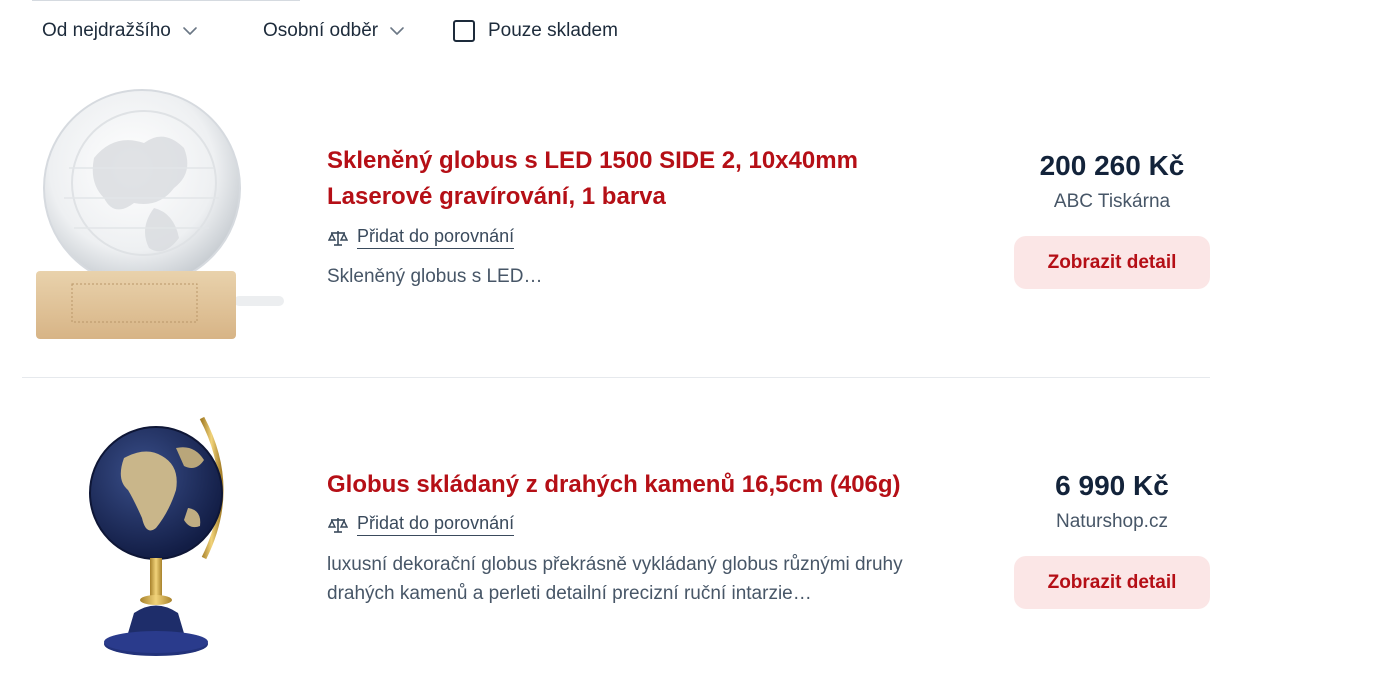 This screenshot has height=678, width=1383. I want to click on shop-name: ABC Tiskárna, so click(1112, 201).